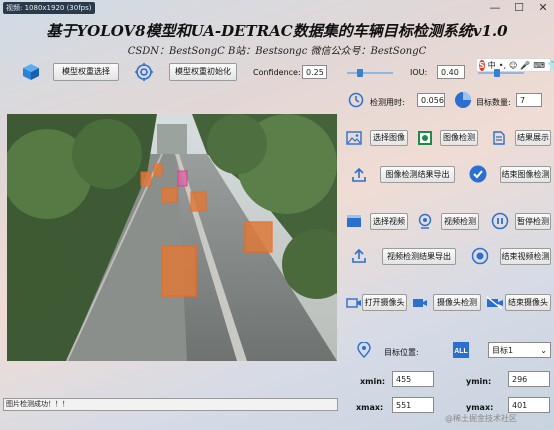 This screenshot has height=430, width=554. Describe the element at coordinates (360, 73) in the screenshot. I see `confidence-slider-handle` at that location.